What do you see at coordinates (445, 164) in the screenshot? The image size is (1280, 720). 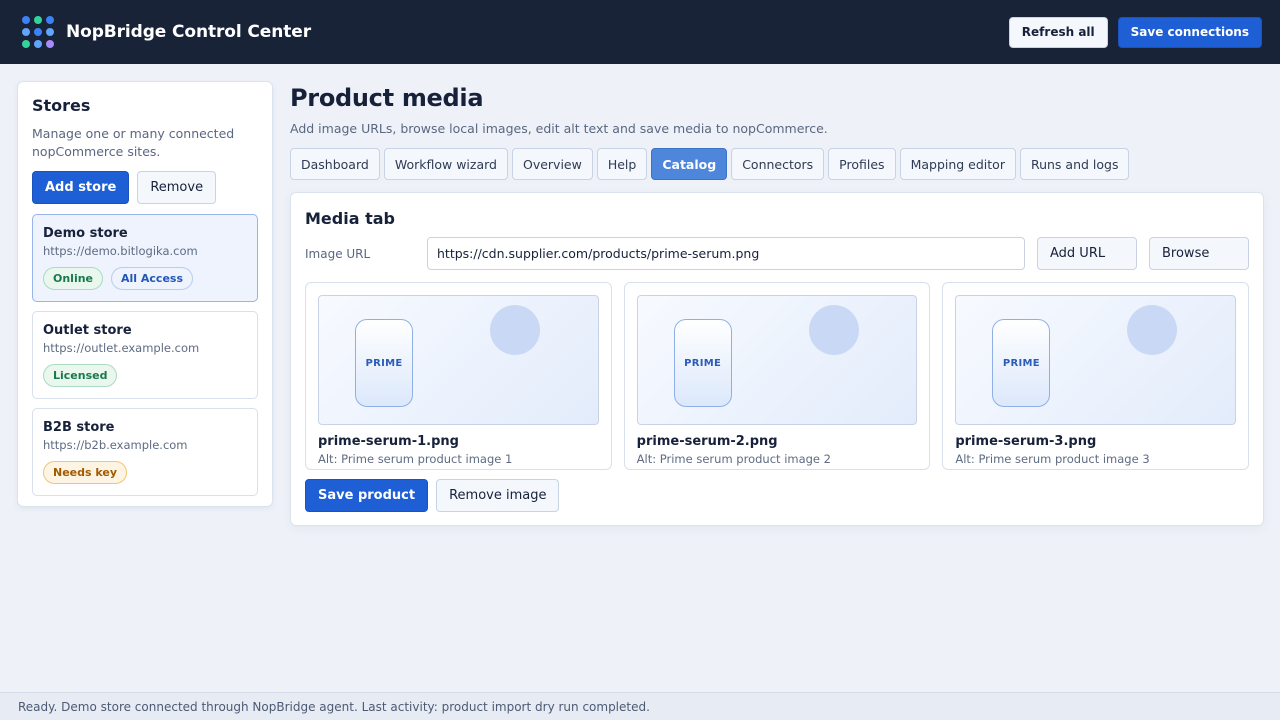 I see `tab-workflow-wizard: Workflow wizard` at bounding box center [445, 164].